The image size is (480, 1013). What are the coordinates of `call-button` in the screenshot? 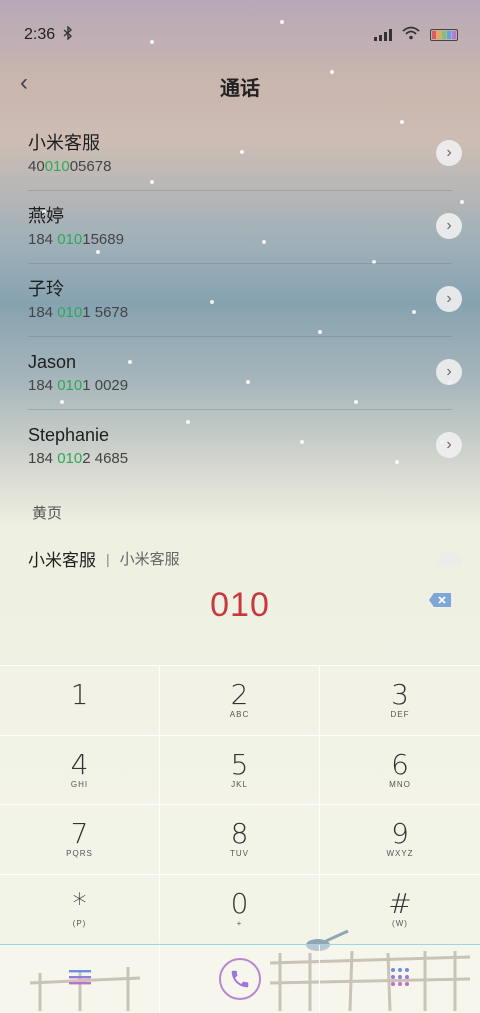 It's located at (240, 979).